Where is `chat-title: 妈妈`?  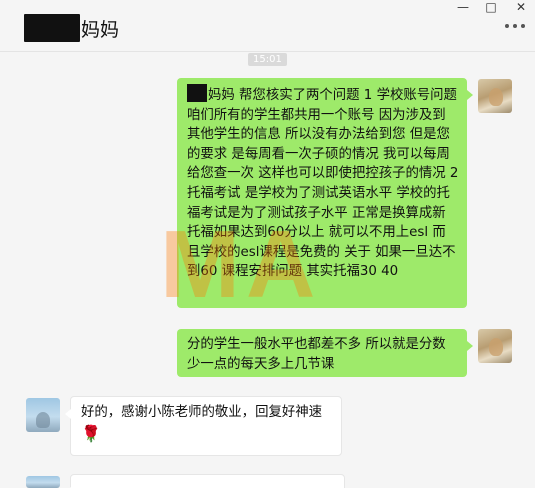
chat-title: 妈妈 is located at coordinates (71, 28).